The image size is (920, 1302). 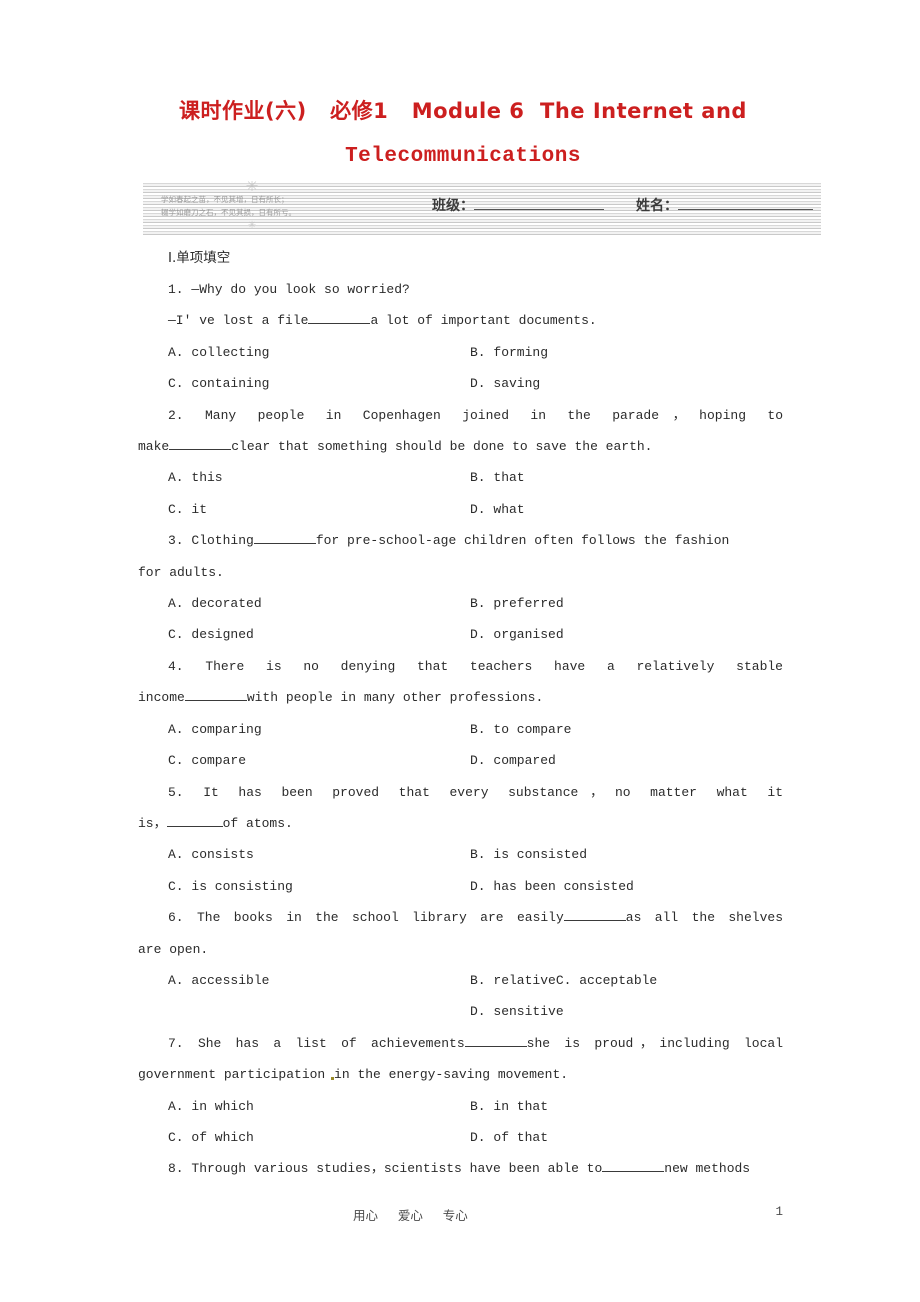 I want to click on proverb-line-1: 学如春起之苗，不见其增，日有所长；, so click(x=225, y=199).